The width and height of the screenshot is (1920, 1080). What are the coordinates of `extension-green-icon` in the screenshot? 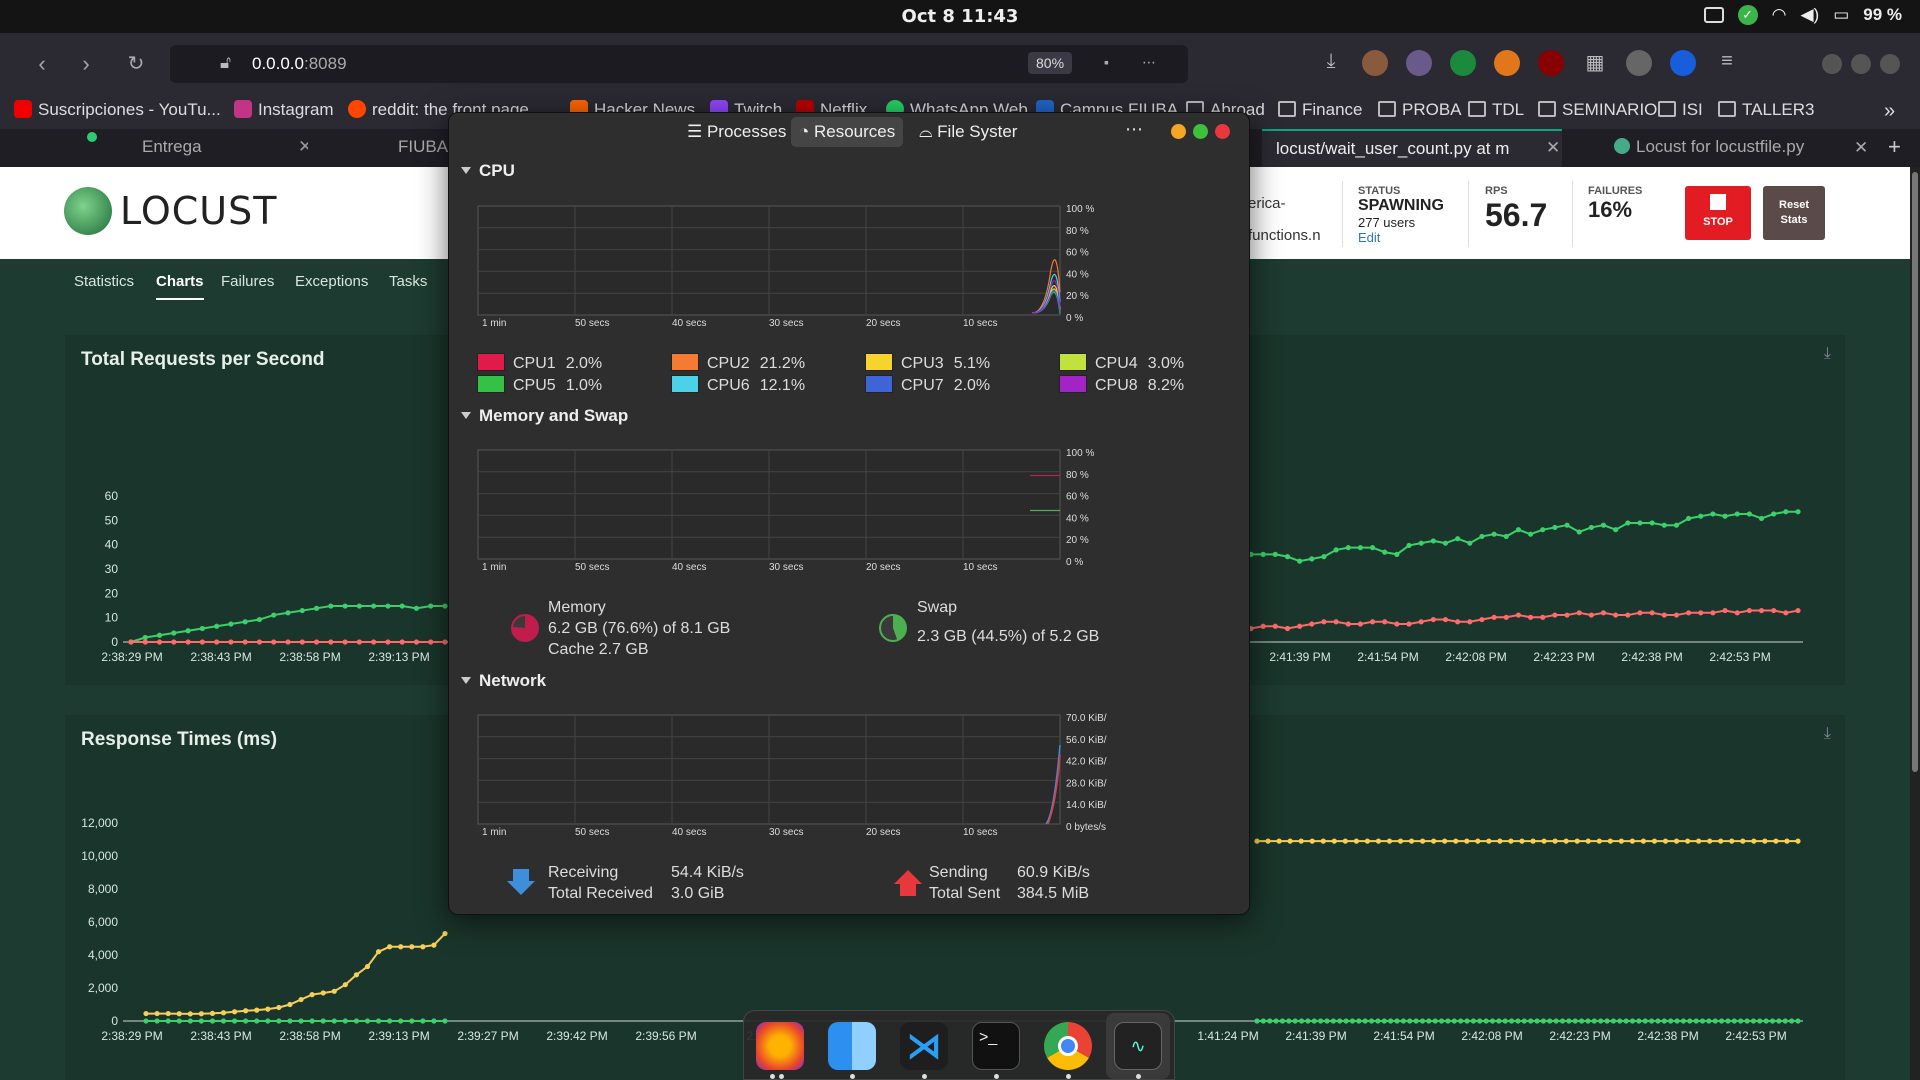 It's located at (1463, 63).